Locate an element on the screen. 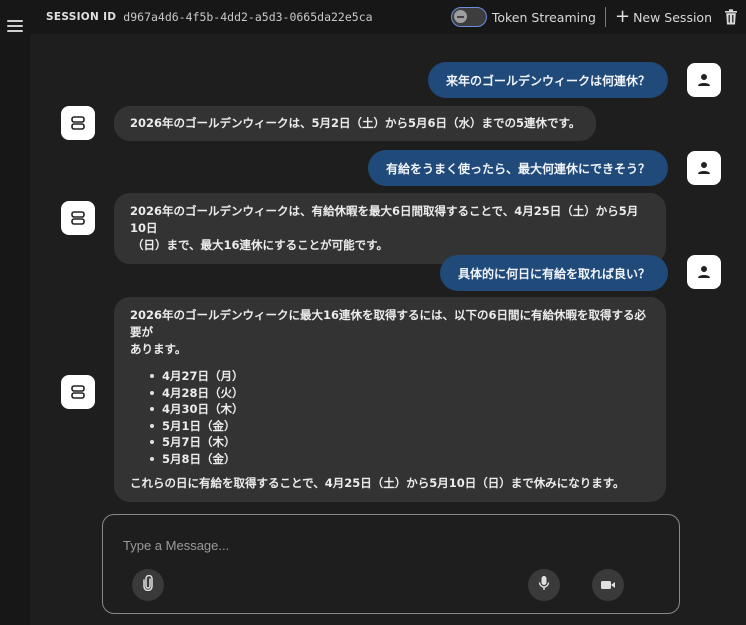 The width and height of the screenshot is (746, 625). video-button is located at coordinates (608, 585).